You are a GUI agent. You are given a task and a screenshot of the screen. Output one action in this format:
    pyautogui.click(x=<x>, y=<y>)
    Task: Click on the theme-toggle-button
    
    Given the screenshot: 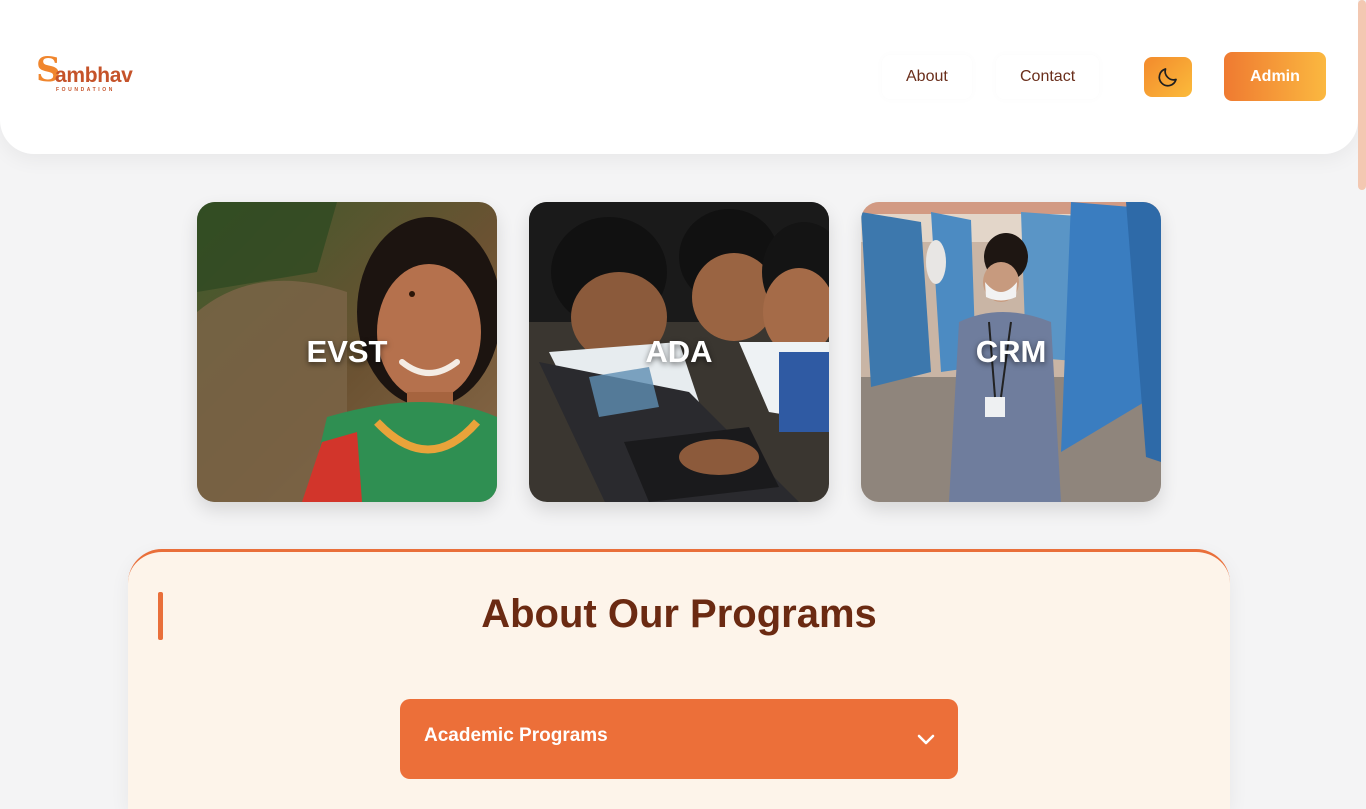 What is the action you would take?
    pyautogui.click(x=1168, y=77)
    